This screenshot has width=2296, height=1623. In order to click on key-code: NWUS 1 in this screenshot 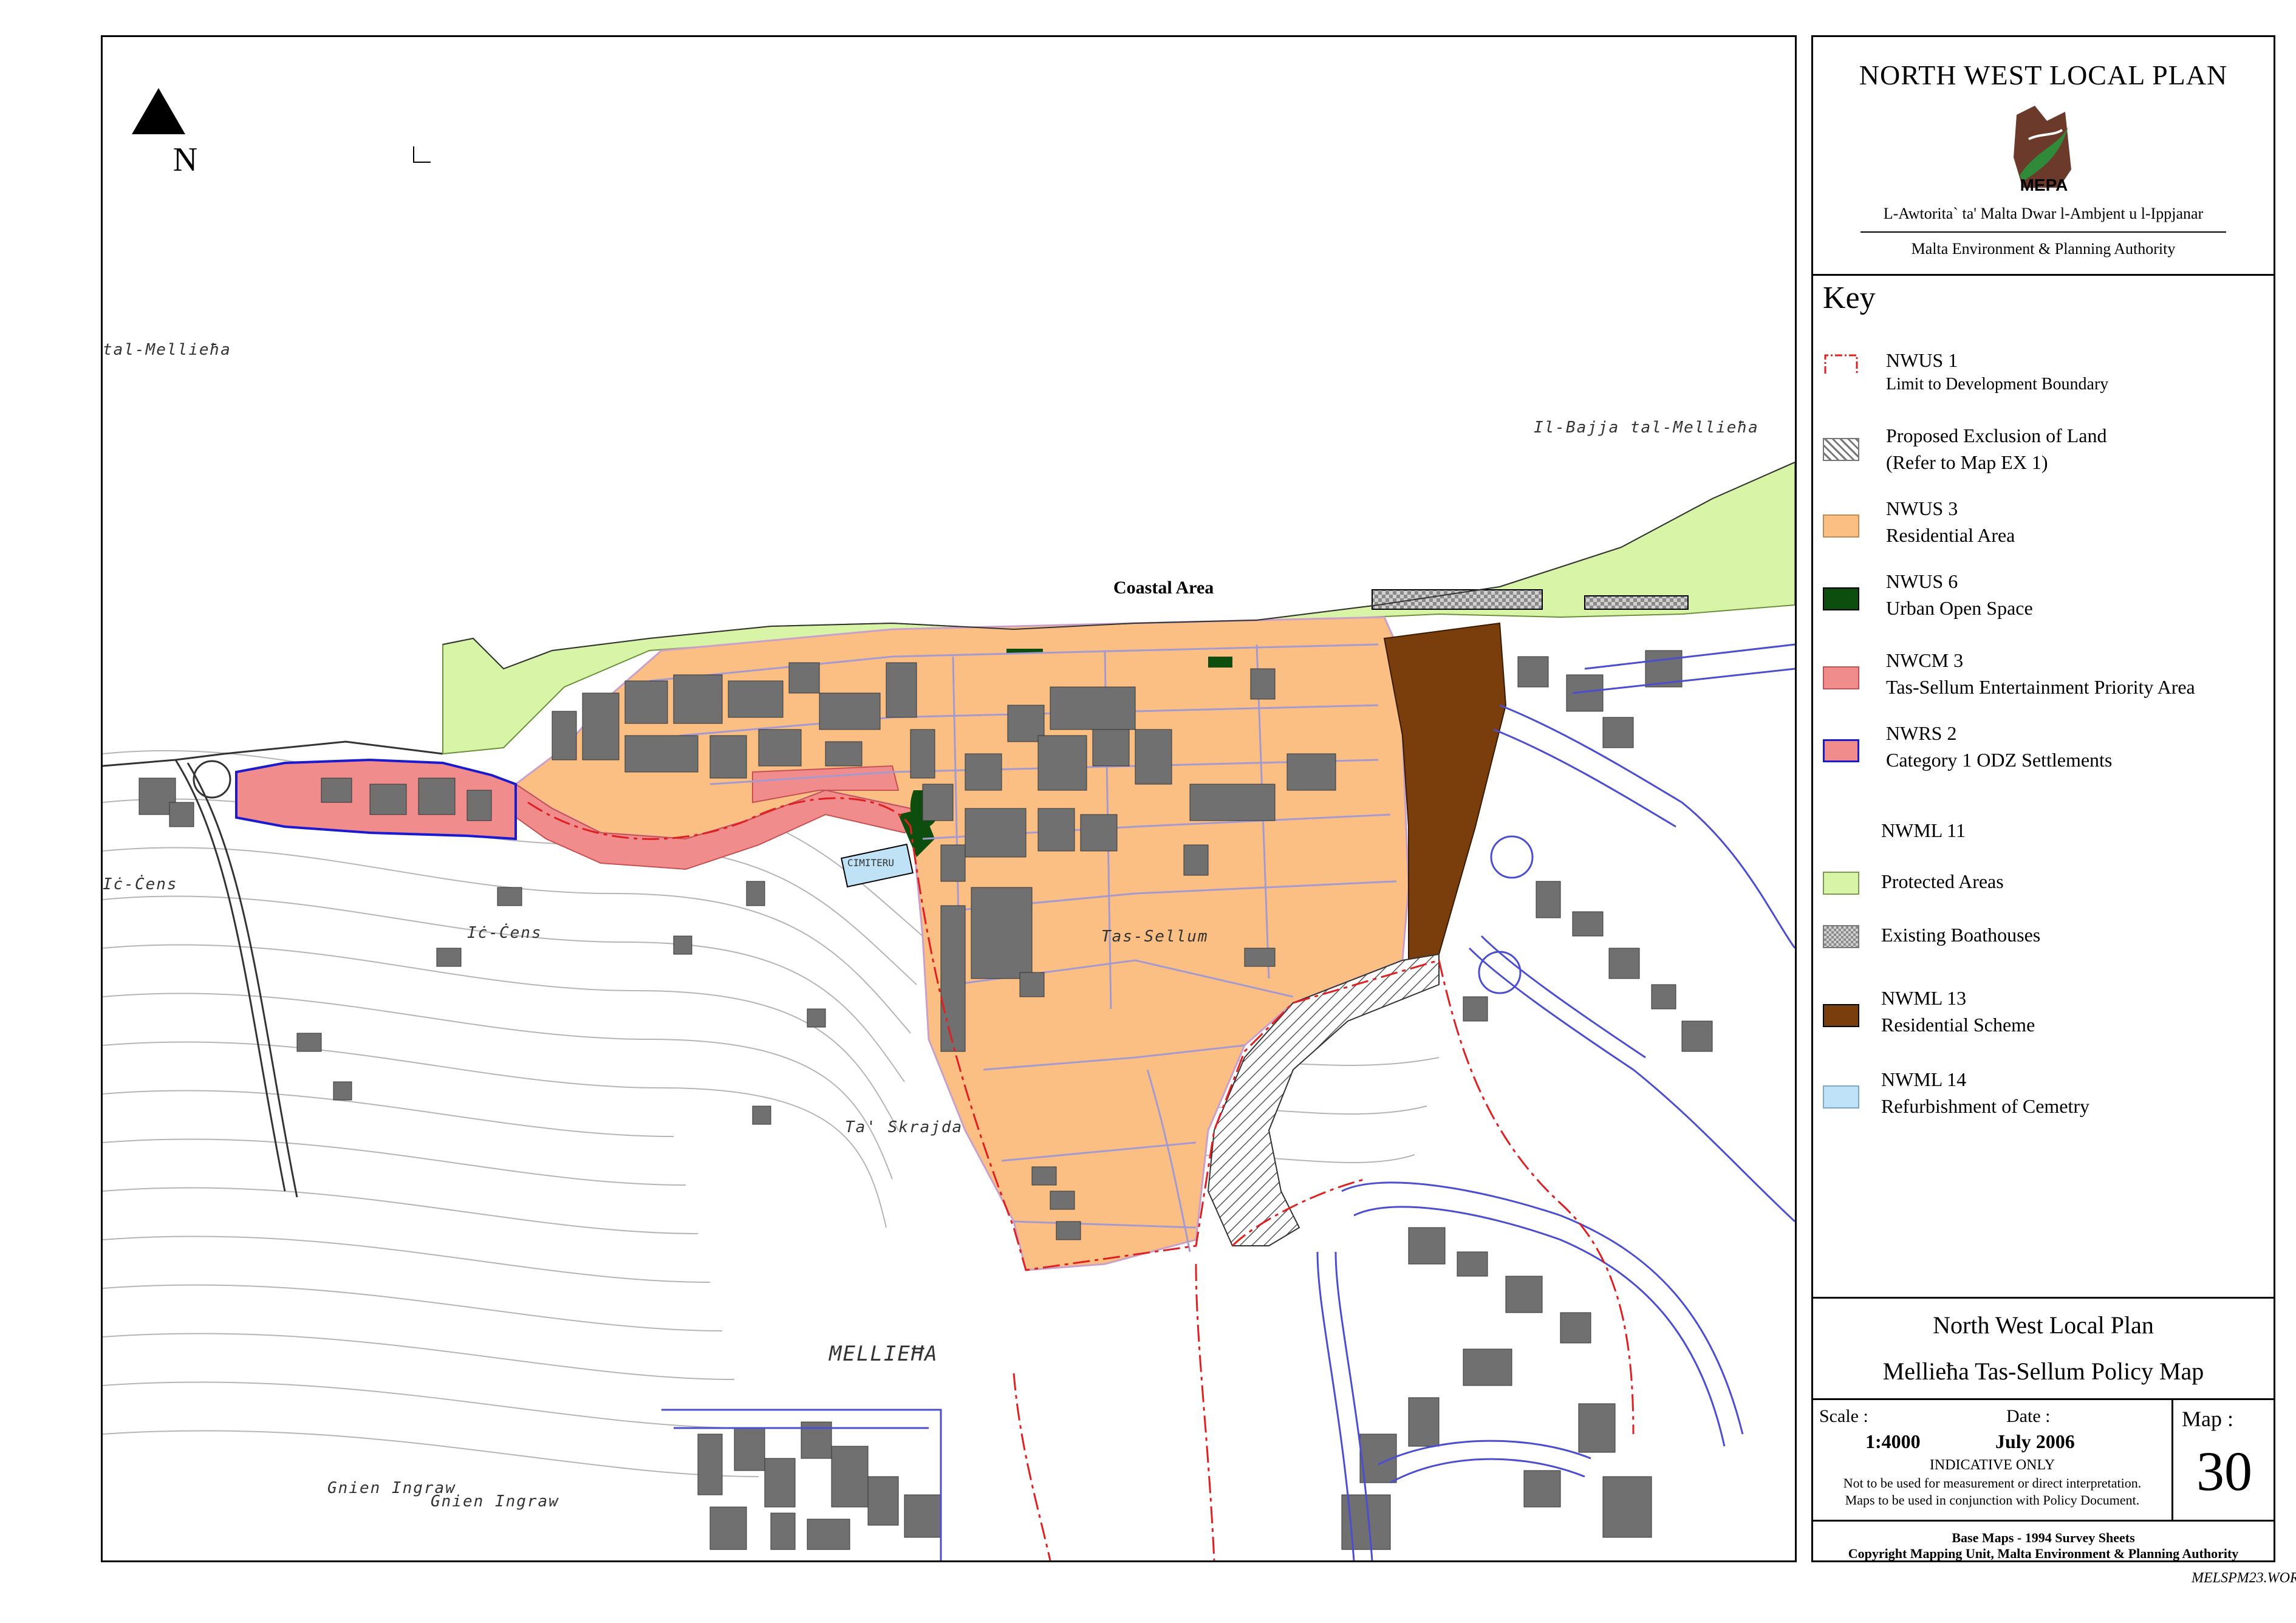, I will do `click(1922, 360)`.